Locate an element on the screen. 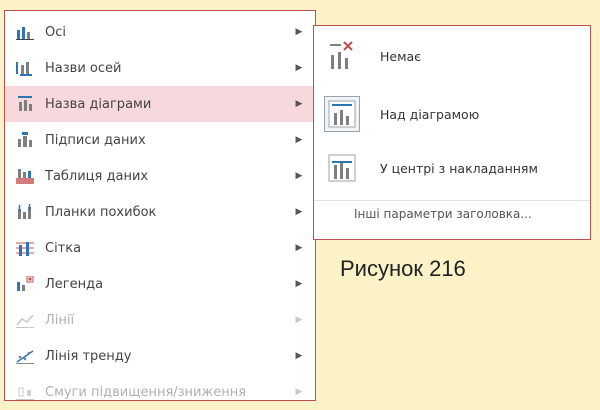 This screenshot has width=600, height=410. figure-caption: Рисунок 216 is located at coordinates (403, 268).